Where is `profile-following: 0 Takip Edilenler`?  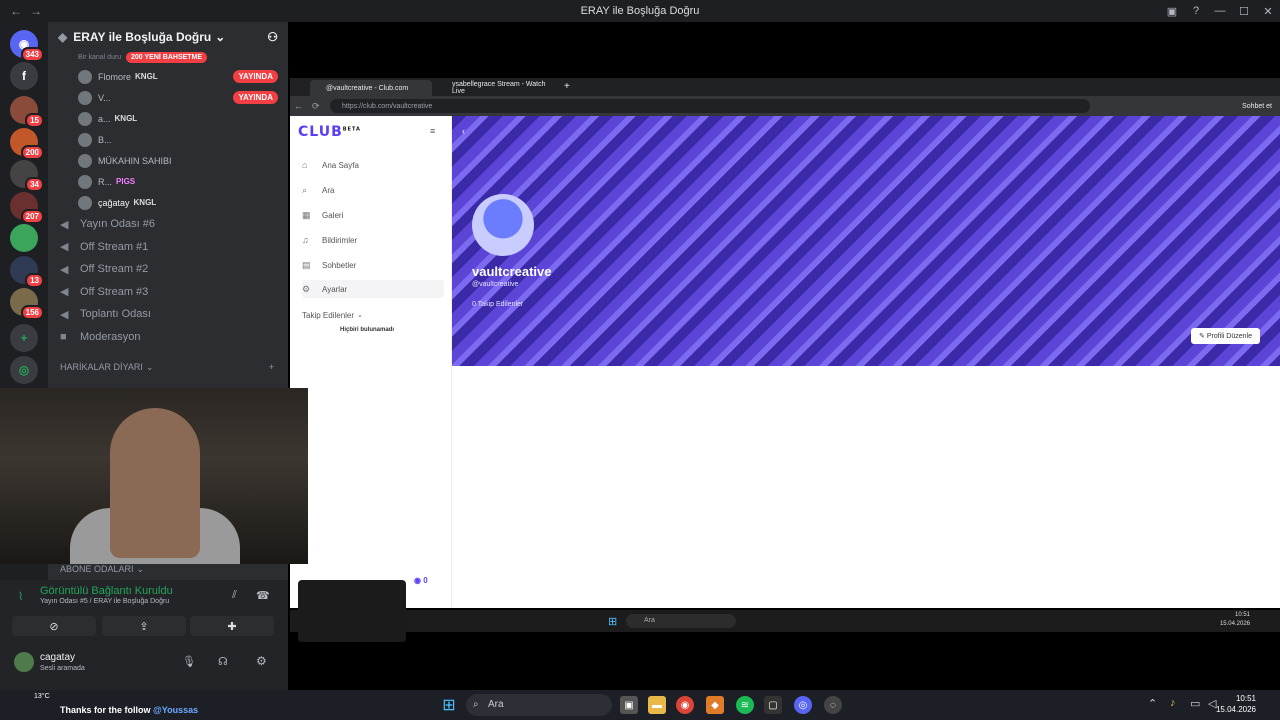 profile-following: 0 Takip Edilenler is located at coordinates (497, 304).